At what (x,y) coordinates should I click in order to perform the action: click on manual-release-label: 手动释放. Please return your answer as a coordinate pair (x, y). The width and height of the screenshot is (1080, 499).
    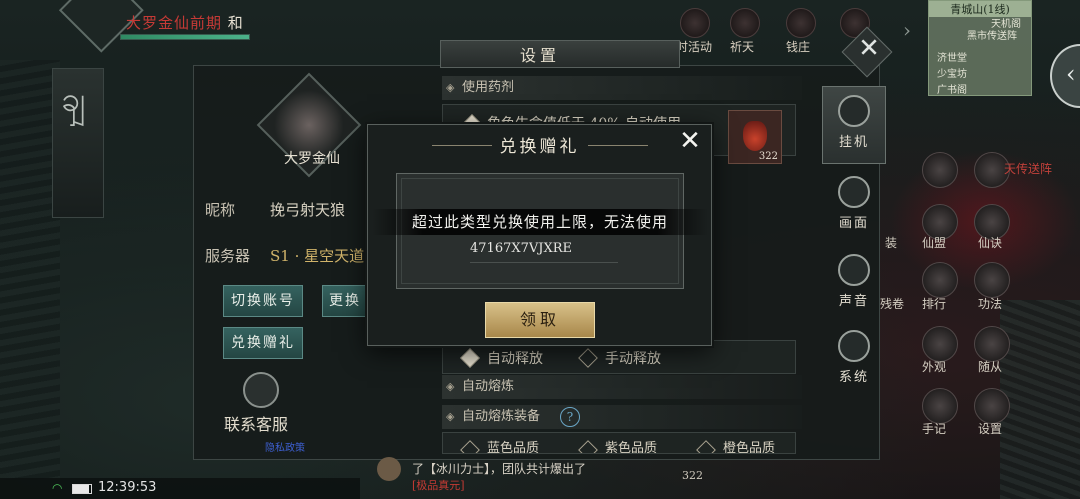
    Looking at the image, I should click on (633, 358).